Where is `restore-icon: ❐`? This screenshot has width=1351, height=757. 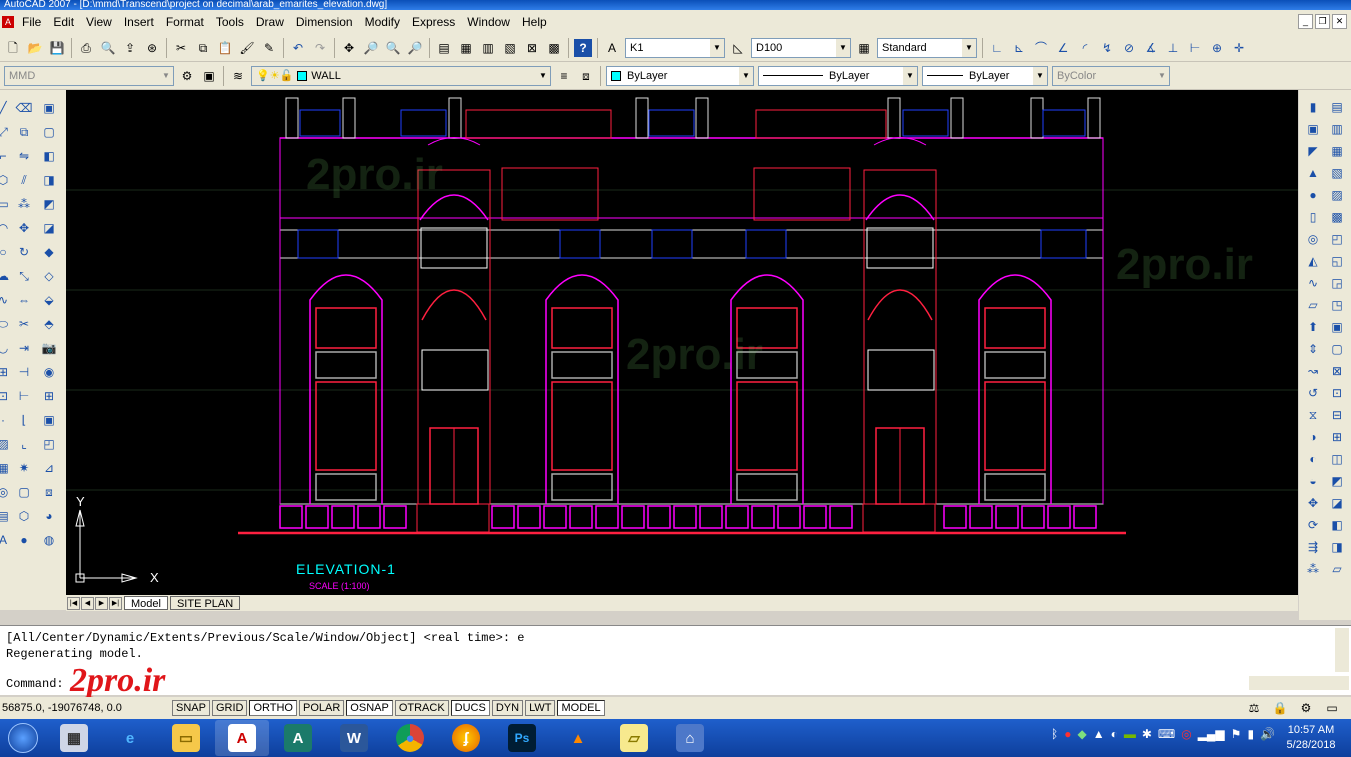
restore-icon: ❐ is located at coordinates (1322, 21).